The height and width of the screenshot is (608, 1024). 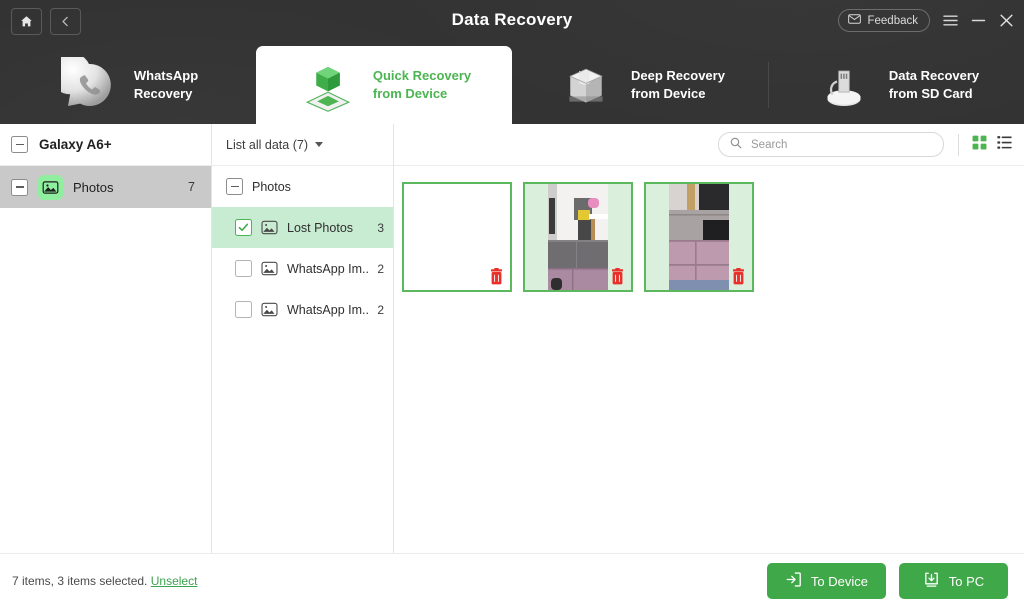 What do you see at coordinates (844, 85) in the screenshot?
I see `sd-card-reader-icon` at bounding box center [844, 85].